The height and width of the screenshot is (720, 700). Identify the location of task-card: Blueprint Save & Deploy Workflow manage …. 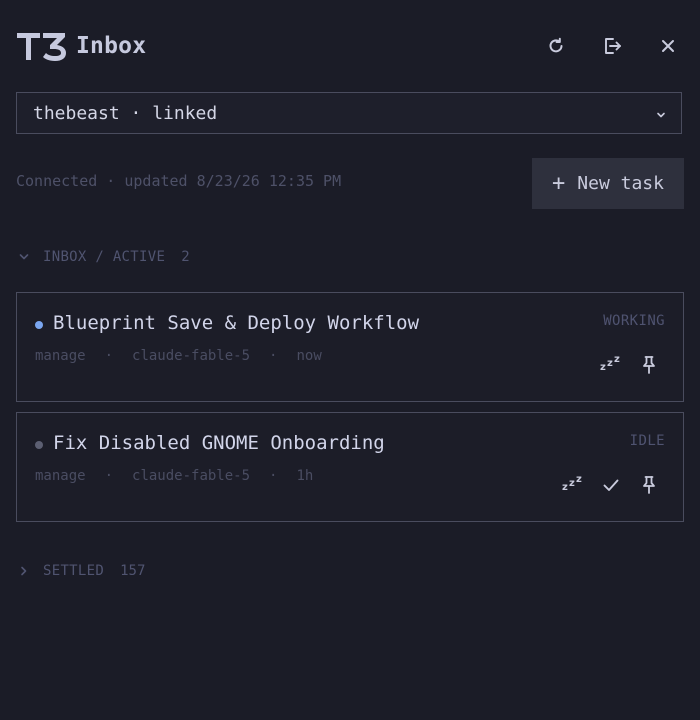
(350, 347).